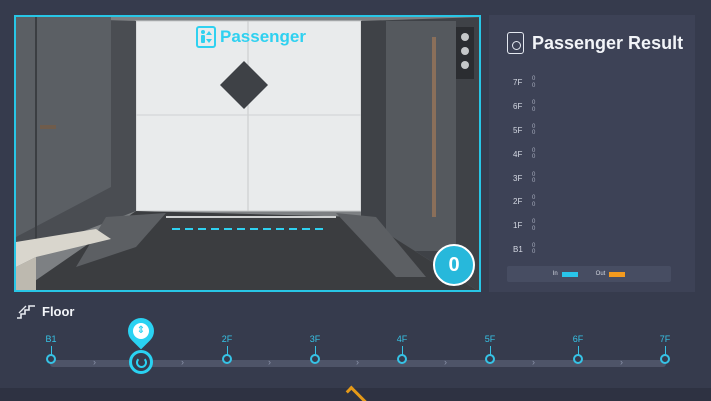 The image size is (711, 401). Describe the element at coordinates (515, 43) in the screenshot. I see `report-icon` at that location.